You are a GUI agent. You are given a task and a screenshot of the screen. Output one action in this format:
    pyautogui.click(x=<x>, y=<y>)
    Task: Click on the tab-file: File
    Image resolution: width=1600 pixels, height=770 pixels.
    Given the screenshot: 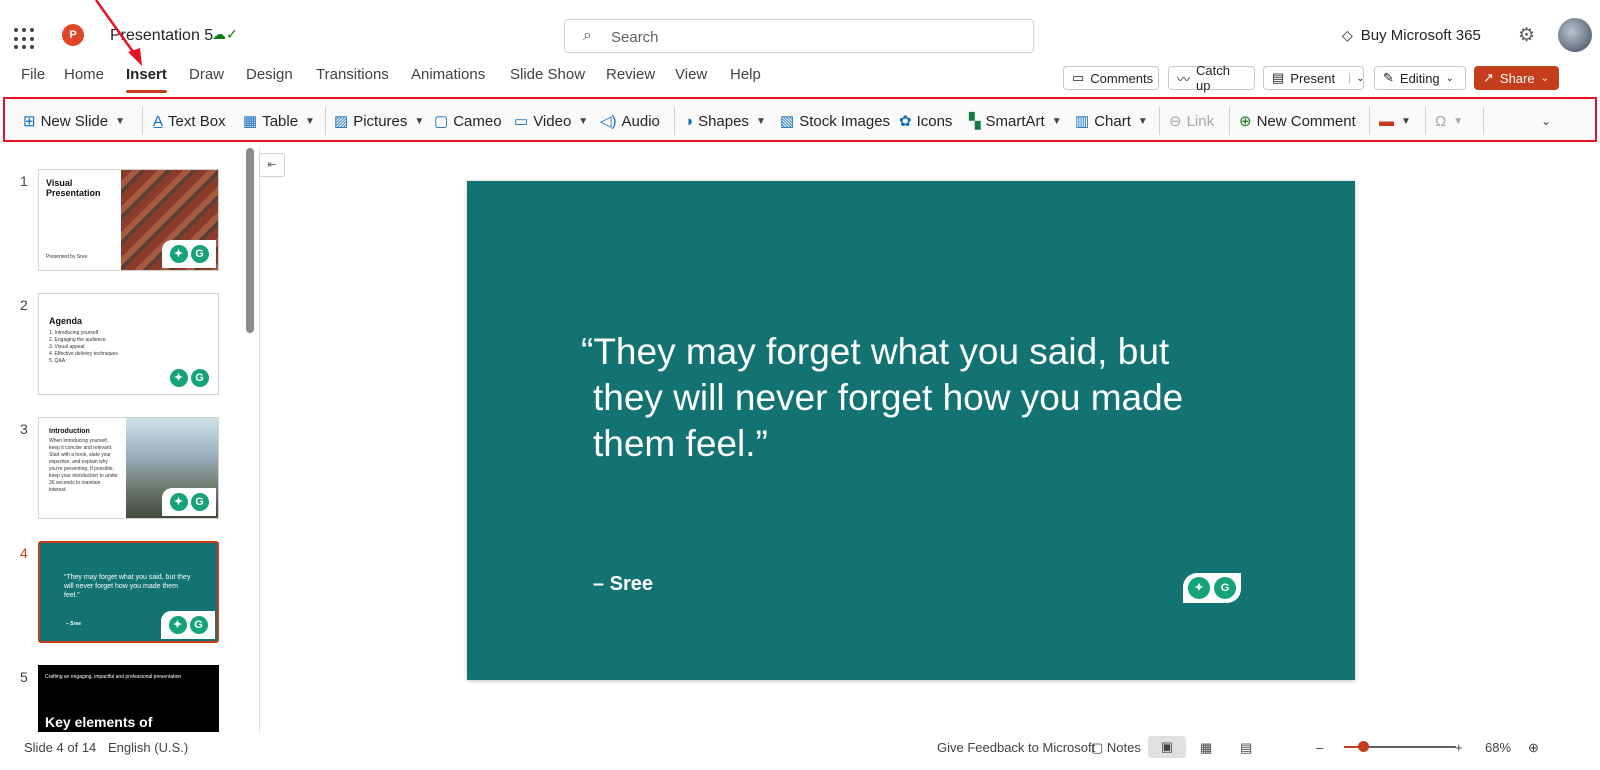 What is the action you would take?
    pyautogui.click(x=33, y=74)
    